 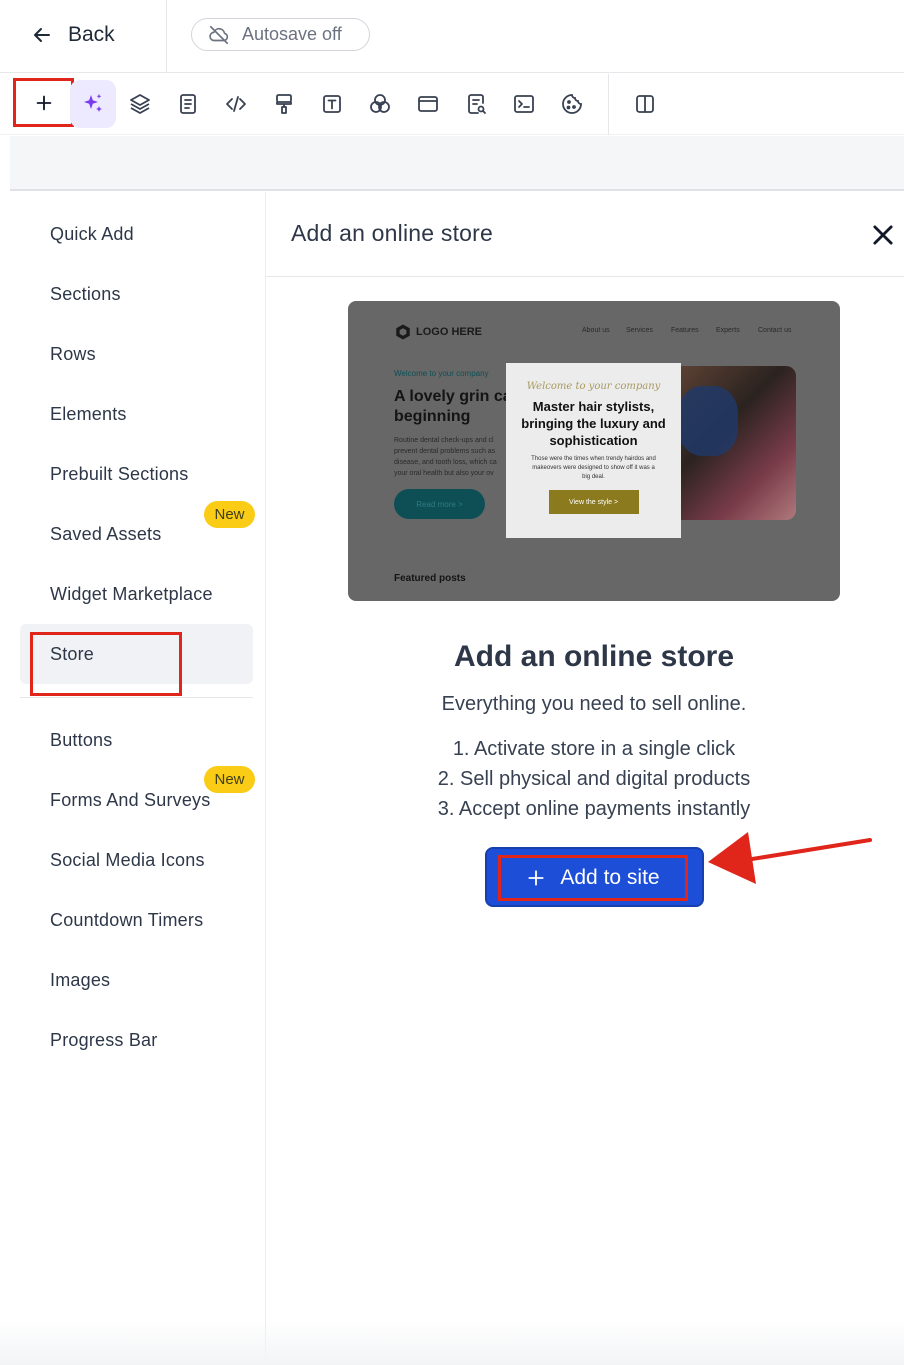 I want to click on store-heading: Add an online store, so click(x=594, y=656).